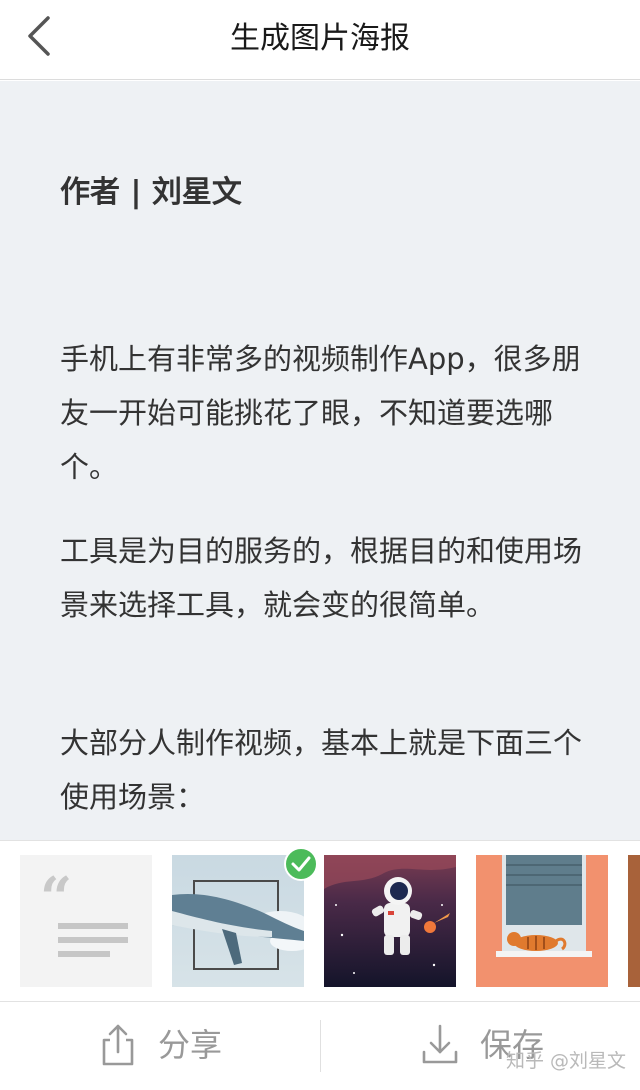  I want to click on download-icon, so click(440, 1044).